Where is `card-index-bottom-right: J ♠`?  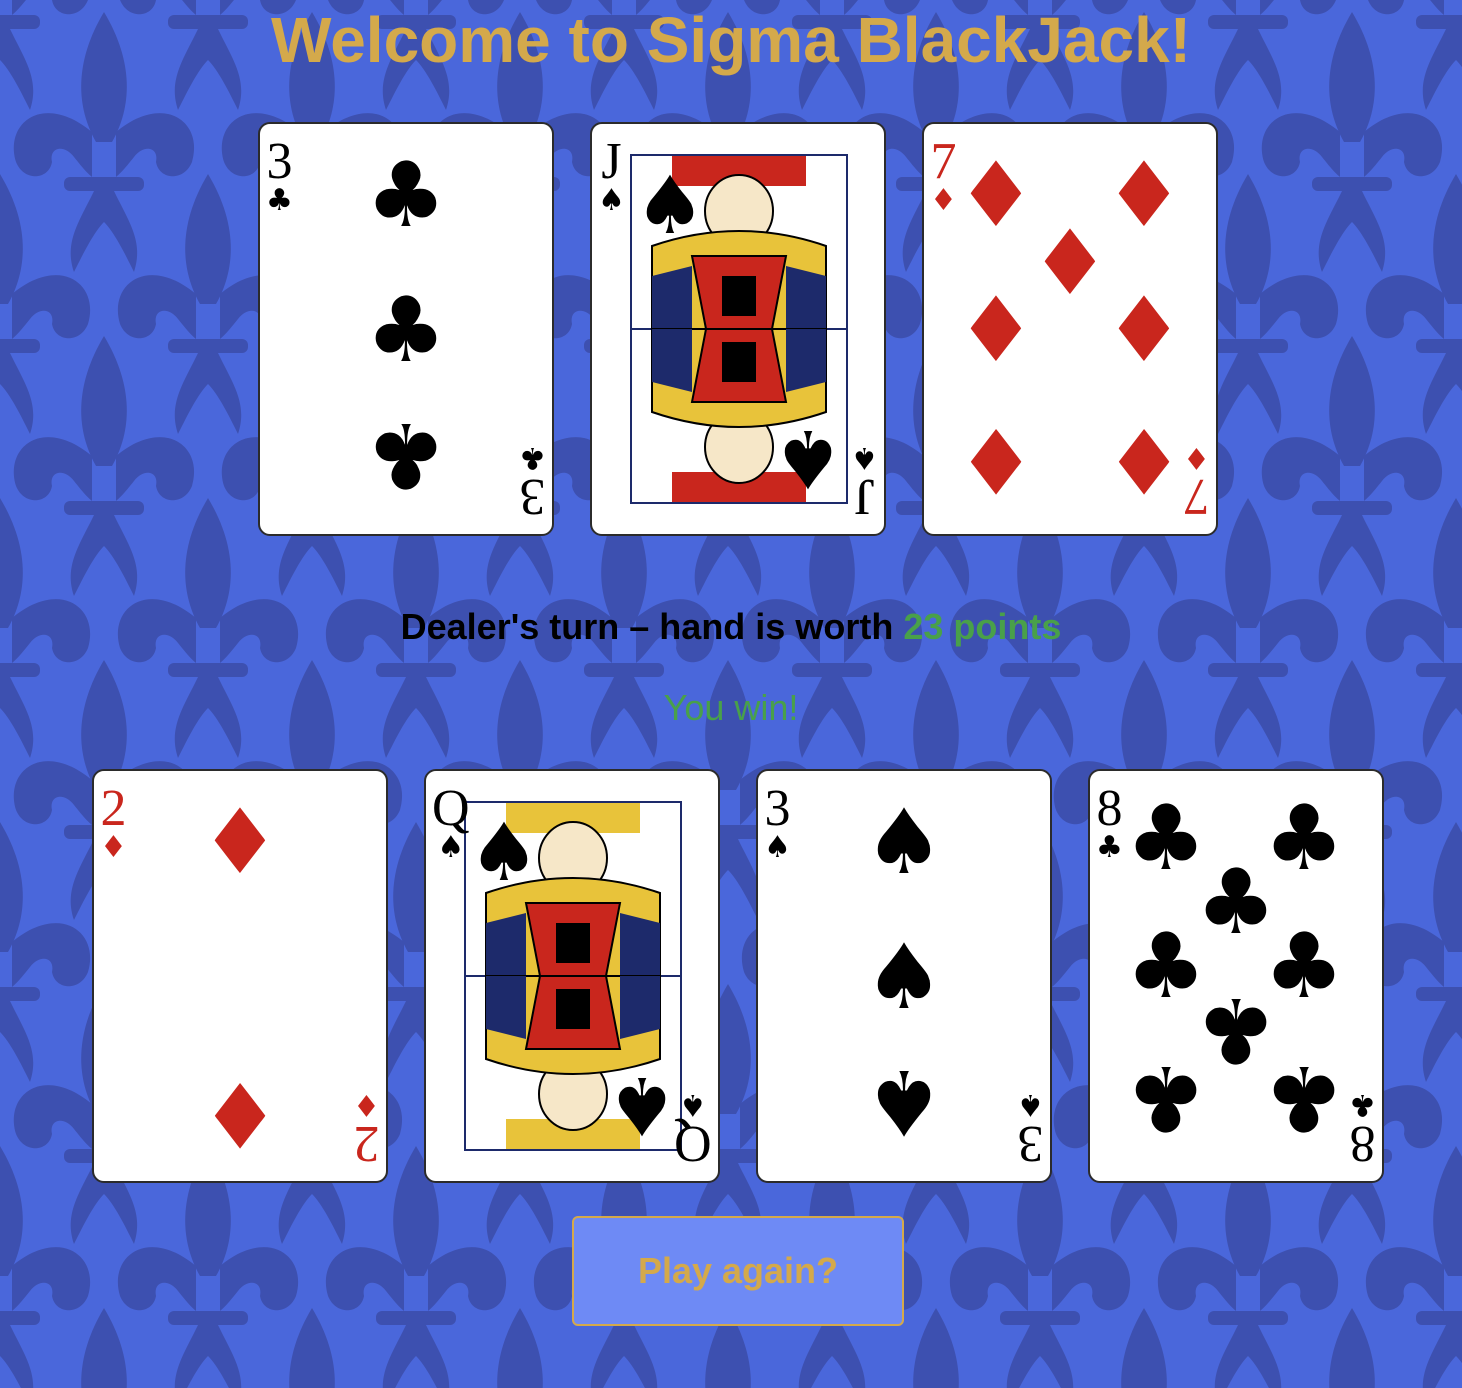 card-index-bottom-right: J ♠ is located at coordinates (864, 482).